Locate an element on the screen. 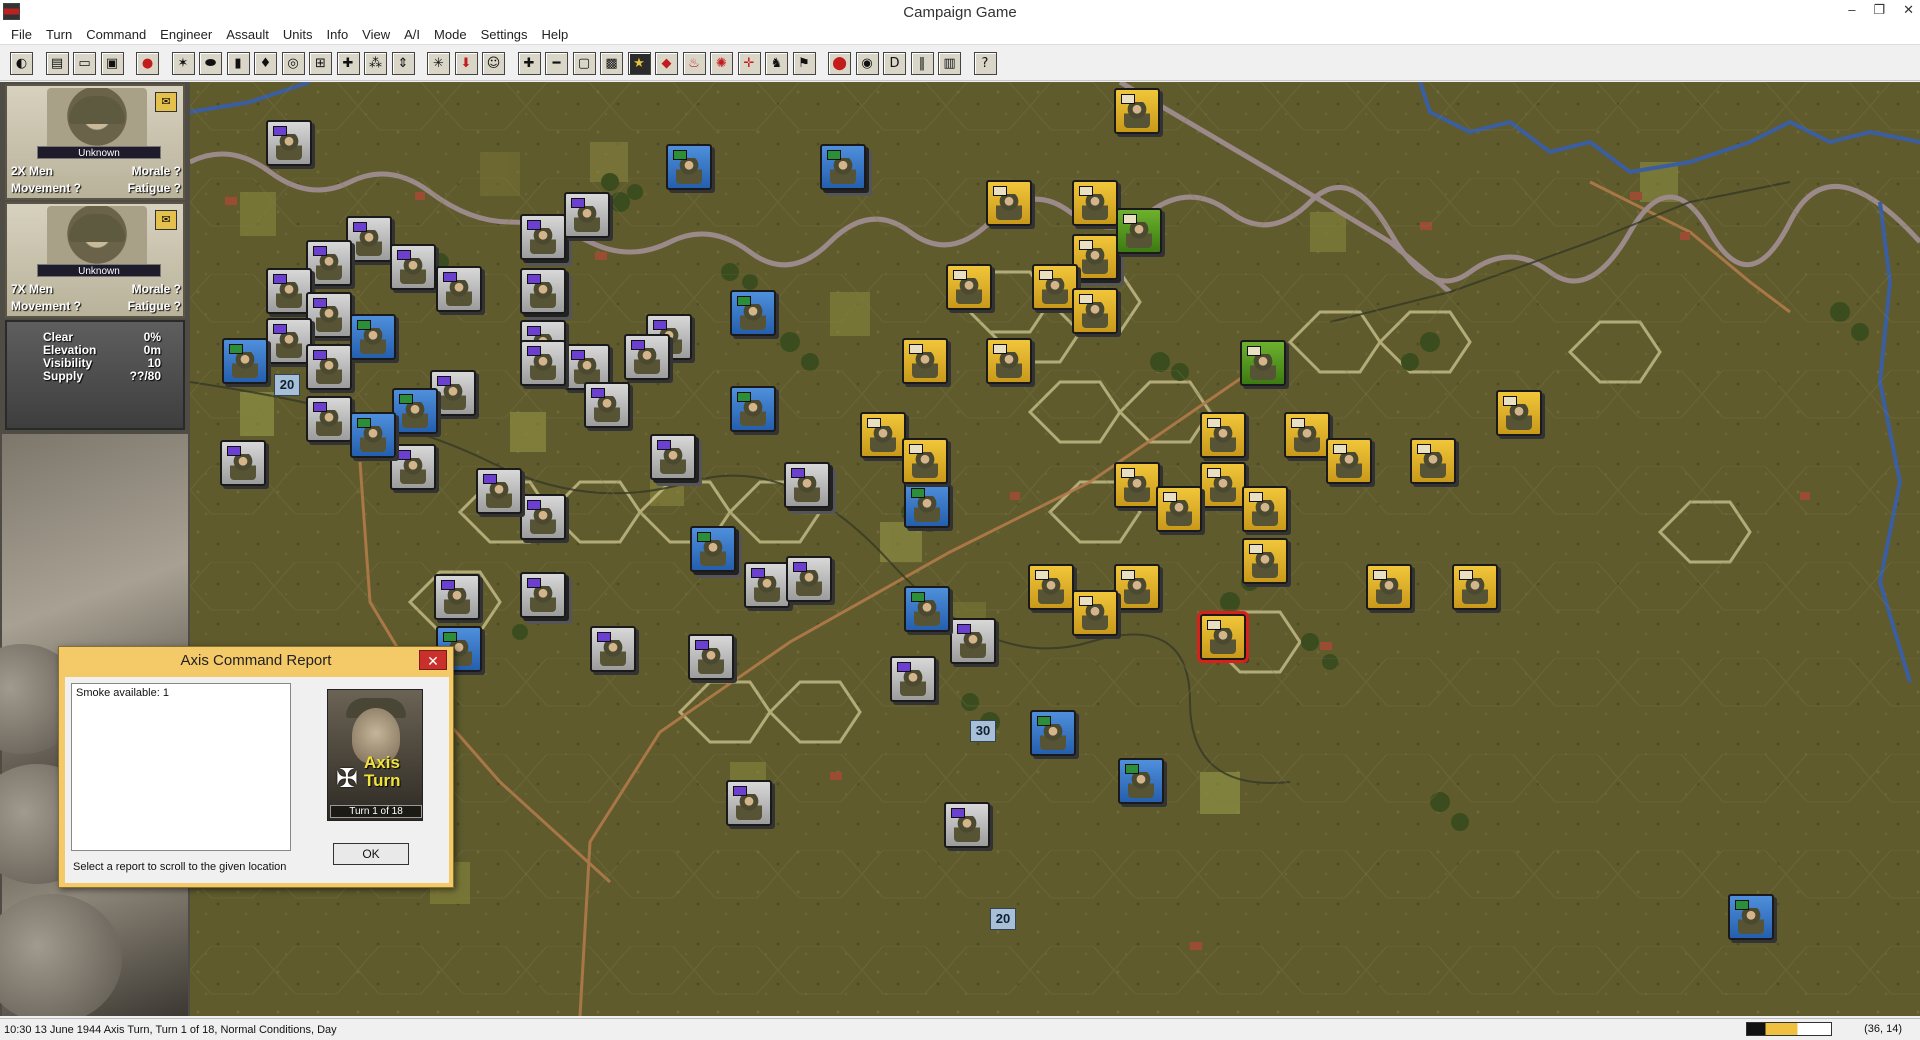 The image size is (1920, 1040). report-item: Smoke available: 1 is located at coordinates (181, 693).